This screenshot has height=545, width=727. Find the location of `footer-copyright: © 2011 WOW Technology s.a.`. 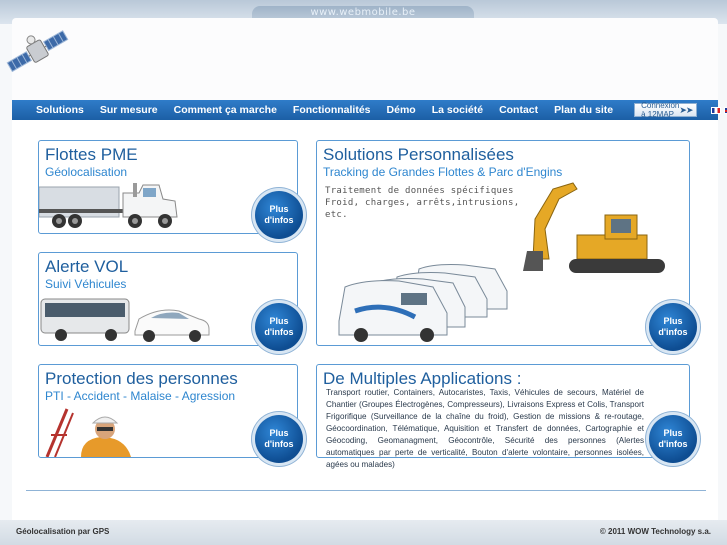

footer-copyright: © 2011 WOW Technology s.a. is located at coordinates (655, 531).